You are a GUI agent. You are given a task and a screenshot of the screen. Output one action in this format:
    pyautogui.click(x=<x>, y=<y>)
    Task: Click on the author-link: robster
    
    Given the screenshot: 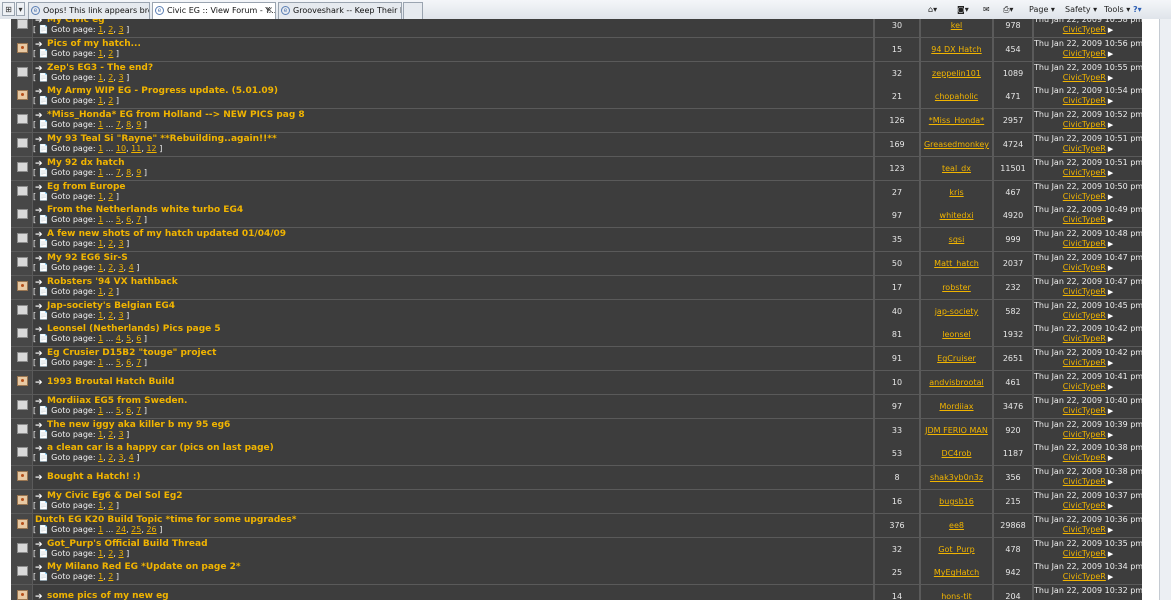 What is the action you would take?
    pyautogui.click(x=956, y=287)
    